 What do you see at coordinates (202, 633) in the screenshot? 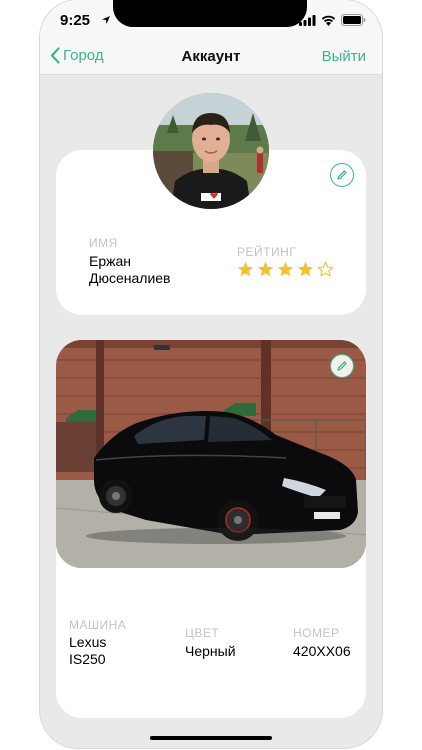
I see `car-color-label: ЦВЕТ` at bounding box center [202, 633].